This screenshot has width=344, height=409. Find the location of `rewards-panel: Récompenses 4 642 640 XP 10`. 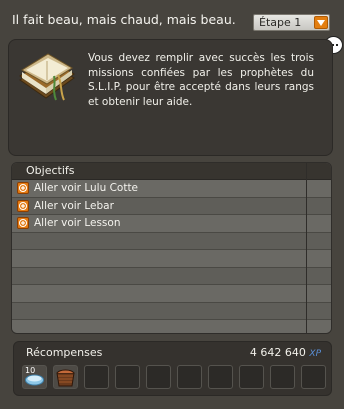

rewards-panel: Récompenses 4 642 640 XP 10 is located at coordinates (172, 368).